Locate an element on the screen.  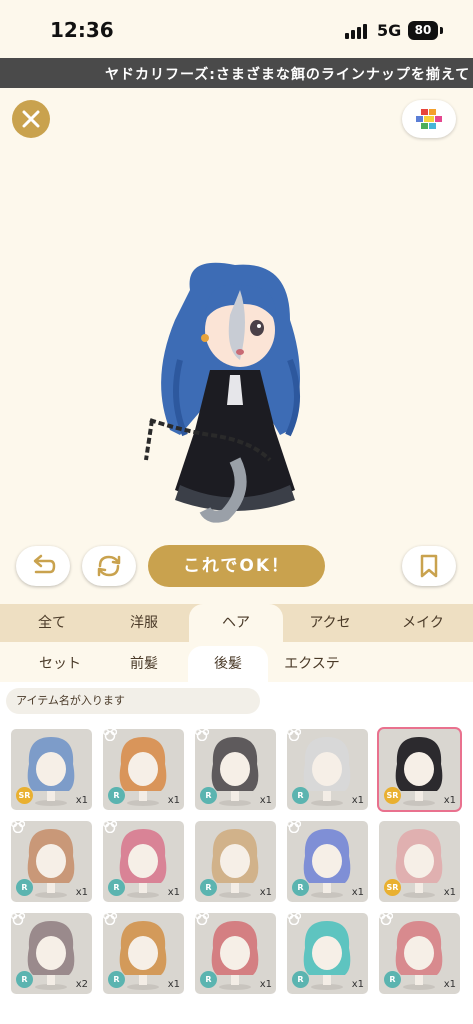
bookmark-icon is located at coordinates (429, 566).